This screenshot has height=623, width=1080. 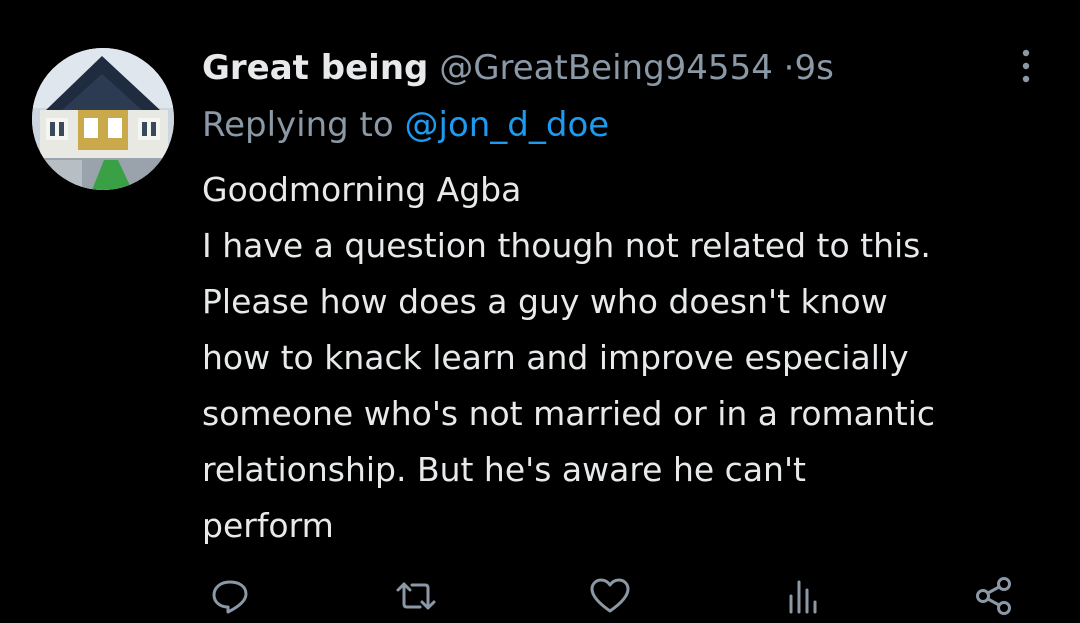 I want to click on replying-prefix: Replying to, so click(x=298, y=125).